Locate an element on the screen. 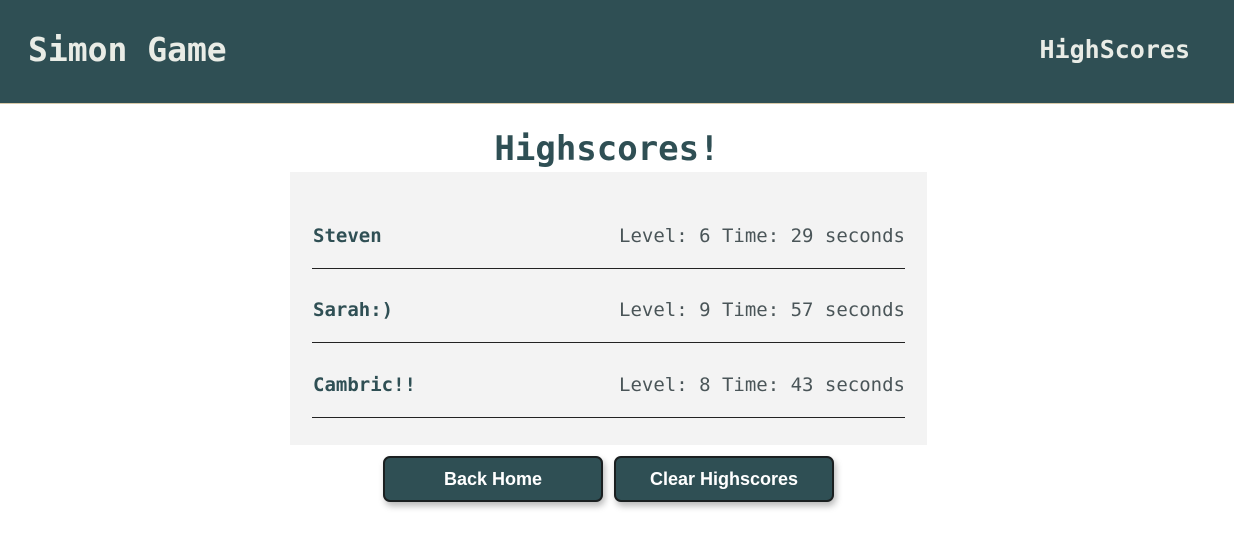 This screenshot has width=1234, height=559. score-level-time: Level: 6 Time: 29 seconds is located at coordinates (762, 236).